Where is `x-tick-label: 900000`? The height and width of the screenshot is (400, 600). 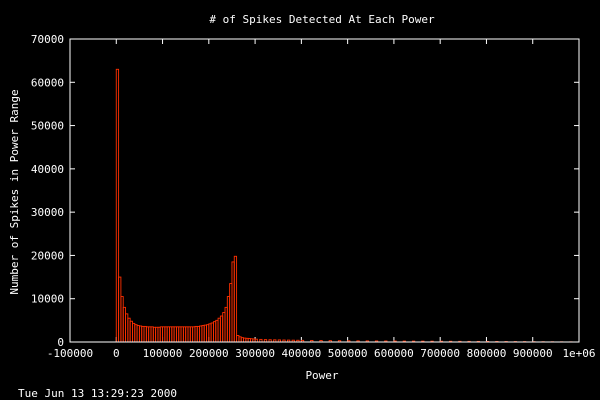 x-tick-label: 900000 is located at coordinates (533, 353).